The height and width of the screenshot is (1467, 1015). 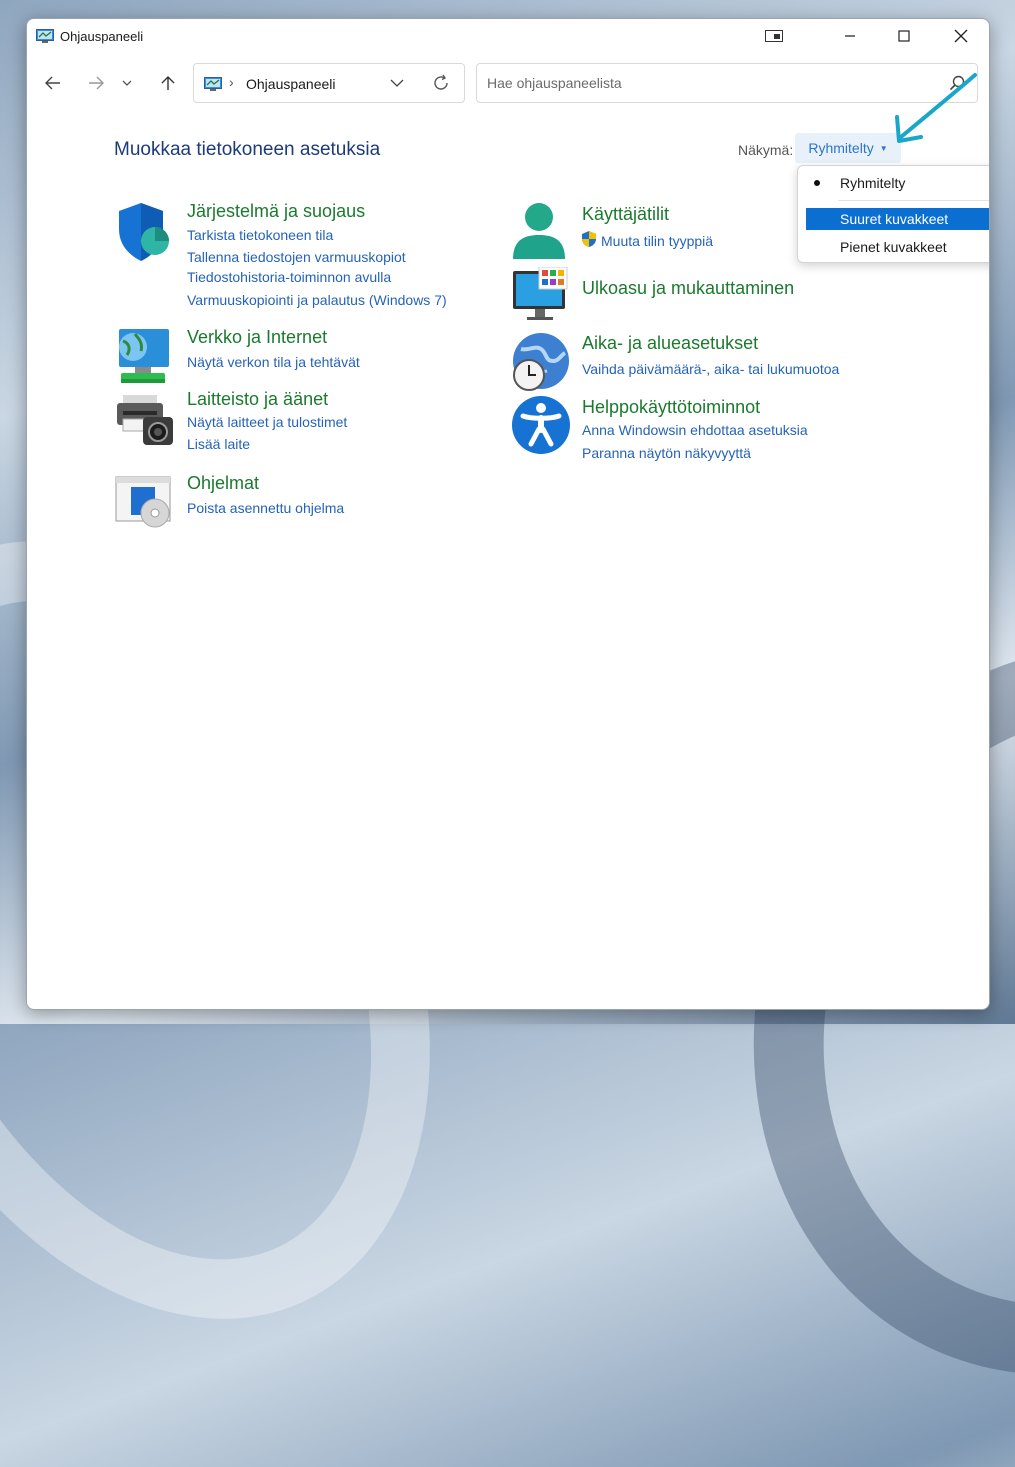 I want to click on recent-locations-button, so click(x=127, y=83).